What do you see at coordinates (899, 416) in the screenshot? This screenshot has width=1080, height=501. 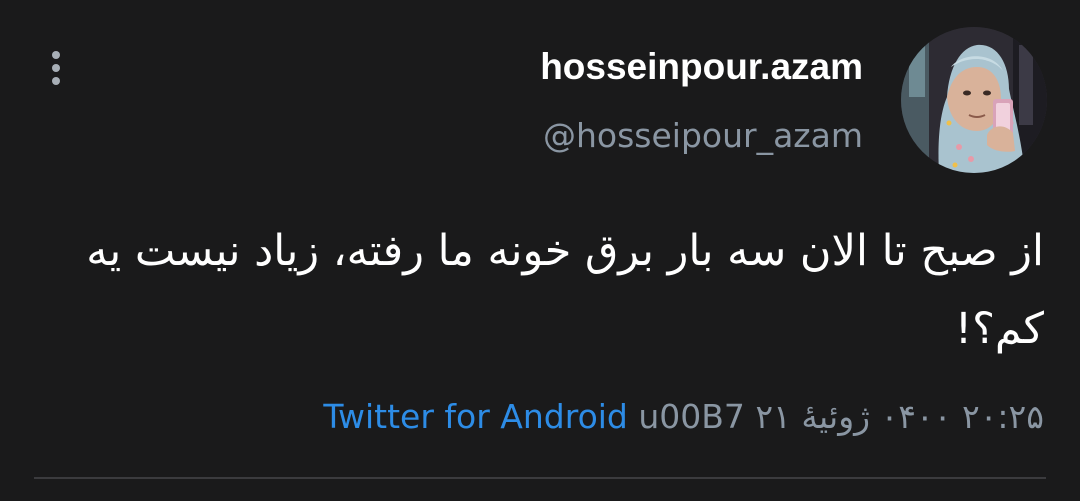 I see `tweet-timestamp: ۲۰:۲۵ ۰۴۰۰ ژوئیهٔ ۲۱` at bounding box center [899, 416].